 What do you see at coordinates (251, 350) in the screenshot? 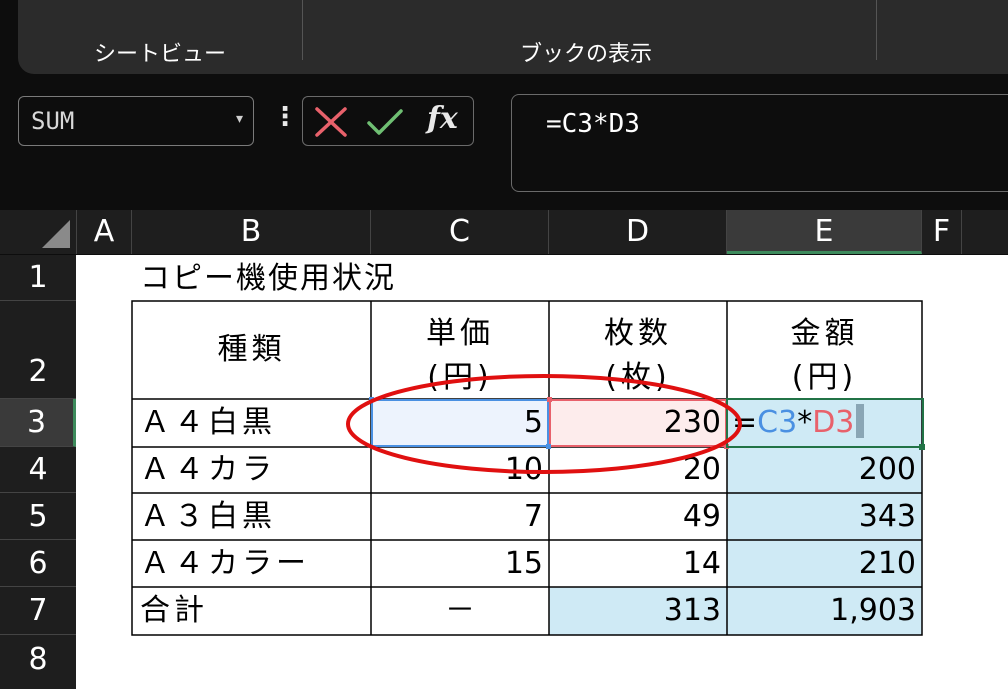
I see `header-type: 種類` at bounding box center [251, 350].